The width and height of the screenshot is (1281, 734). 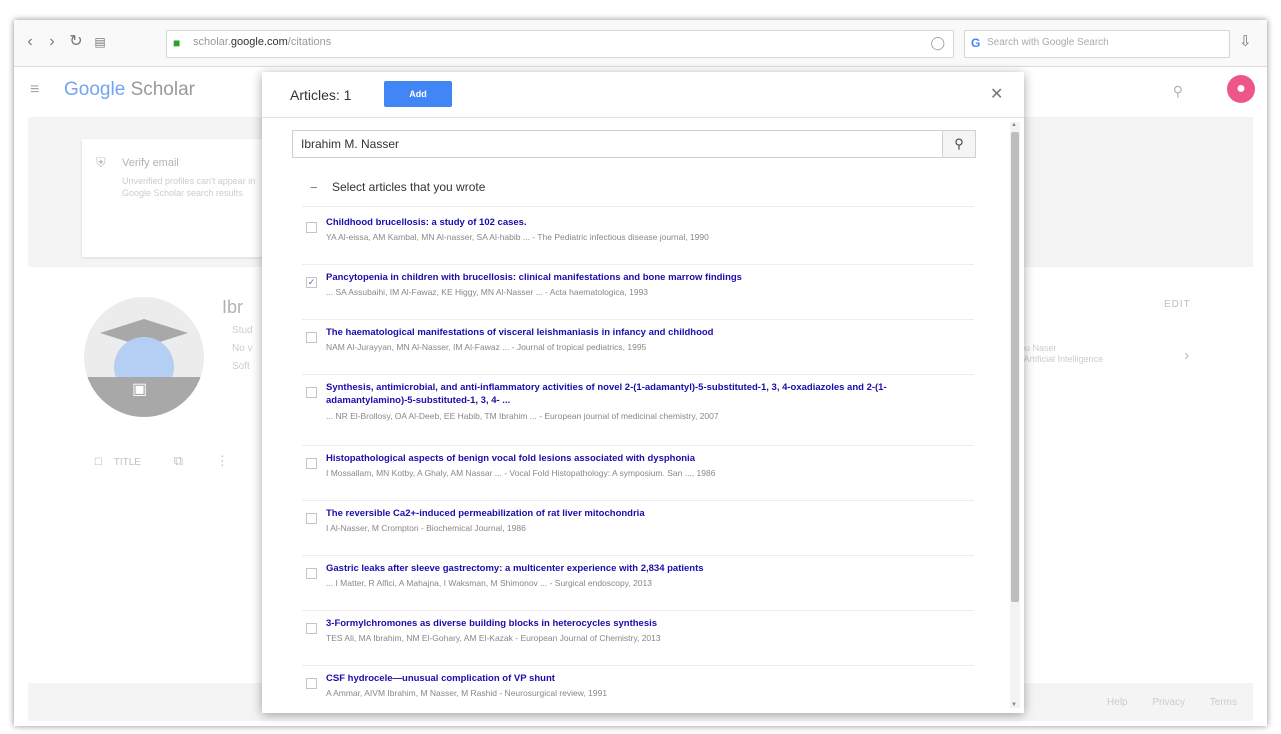 I want to click on select-all-checkbox: −, so click(x=314, y=187).